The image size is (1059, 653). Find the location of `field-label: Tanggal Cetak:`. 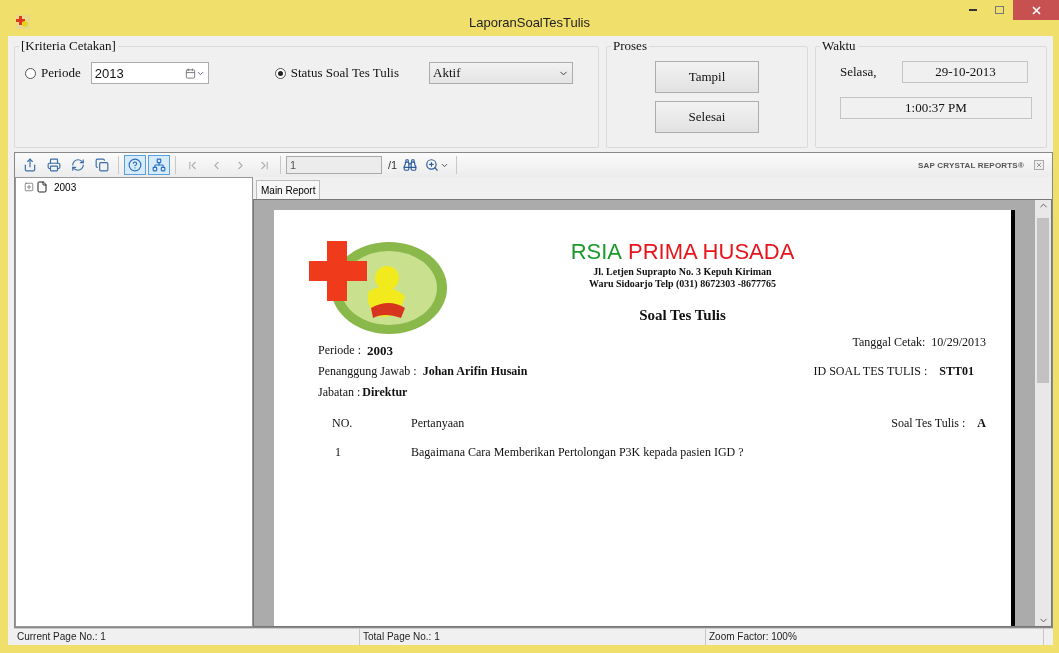

field-label: Tanggal Cetak: is located at coordinates (889, 342).